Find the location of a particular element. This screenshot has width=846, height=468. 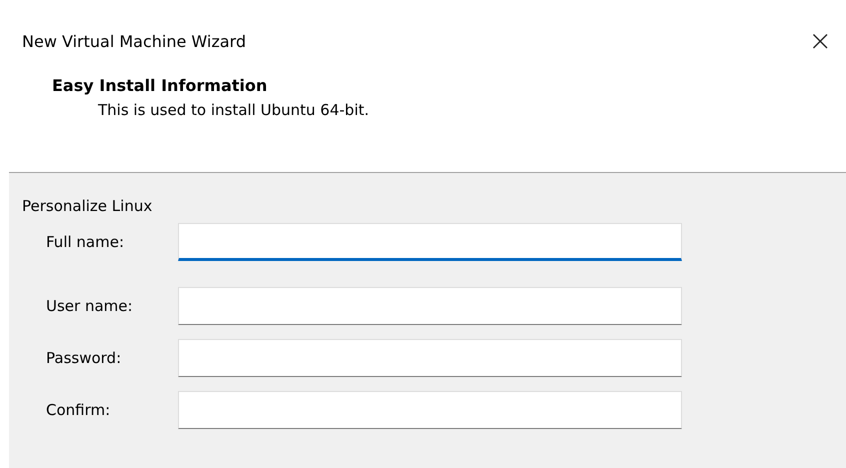

close-button: × is located at coordinates (820, 41).